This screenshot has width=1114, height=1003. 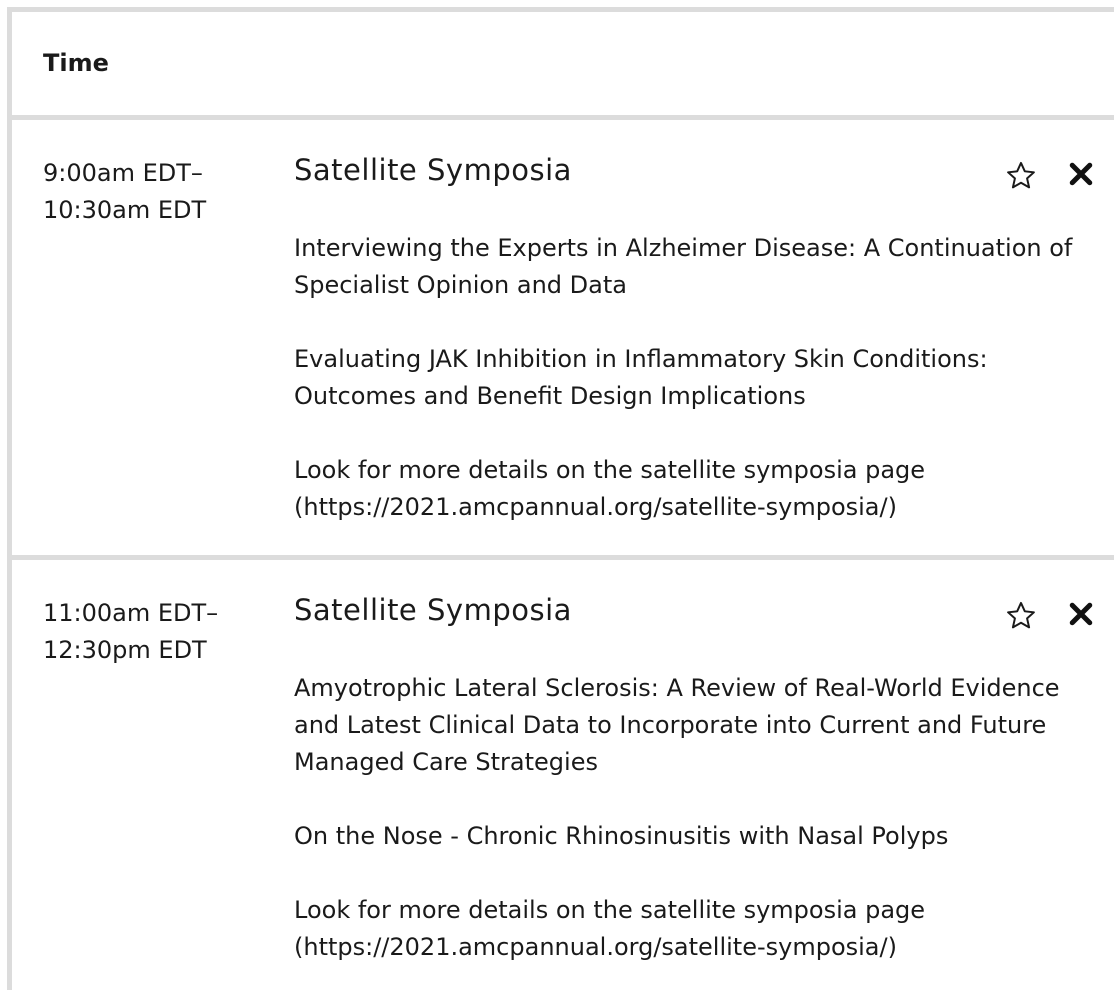 I want to click on session-time-start: 9:00am EDT–, so click(x=123, y=173).